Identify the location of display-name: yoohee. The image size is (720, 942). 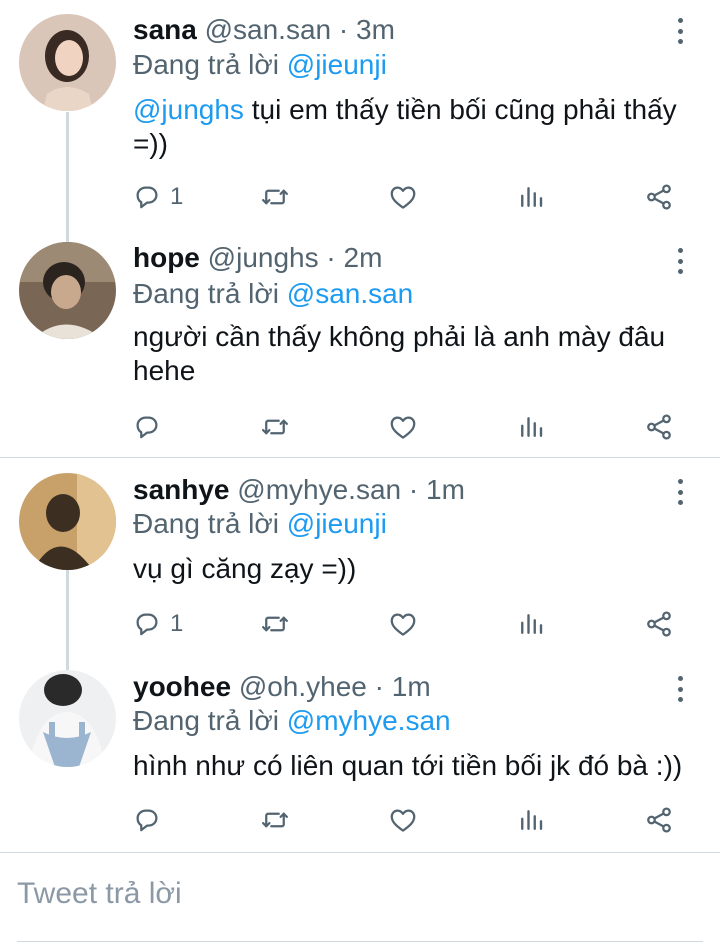
(182, 686).